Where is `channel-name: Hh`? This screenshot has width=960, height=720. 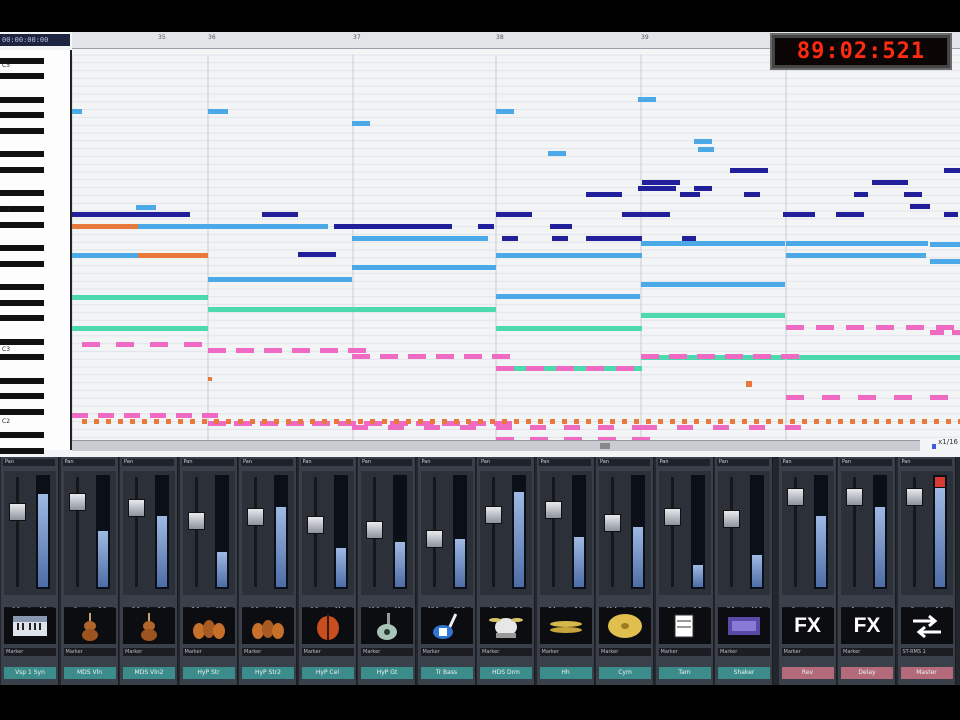
channel-name: Hh is located at coordinates (565, 673).